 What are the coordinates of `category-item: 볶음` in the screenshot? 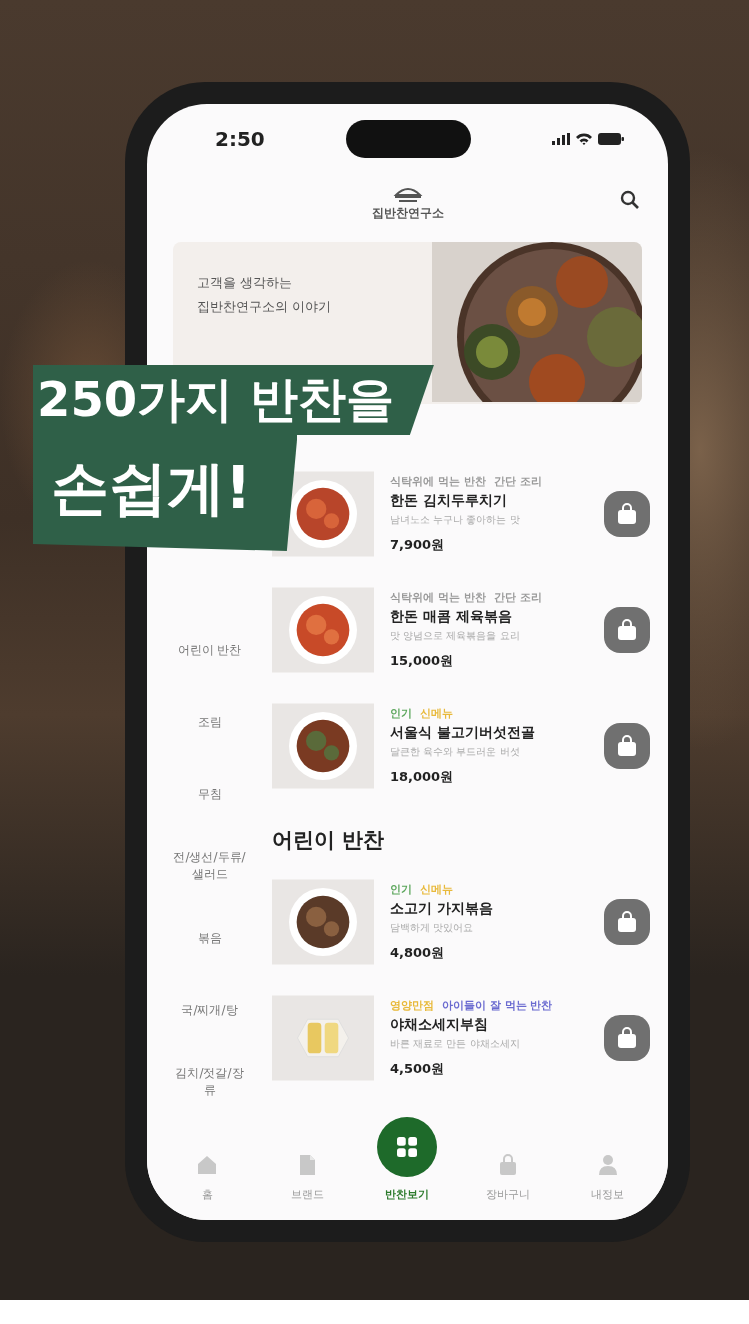 It's located at (209, 938).